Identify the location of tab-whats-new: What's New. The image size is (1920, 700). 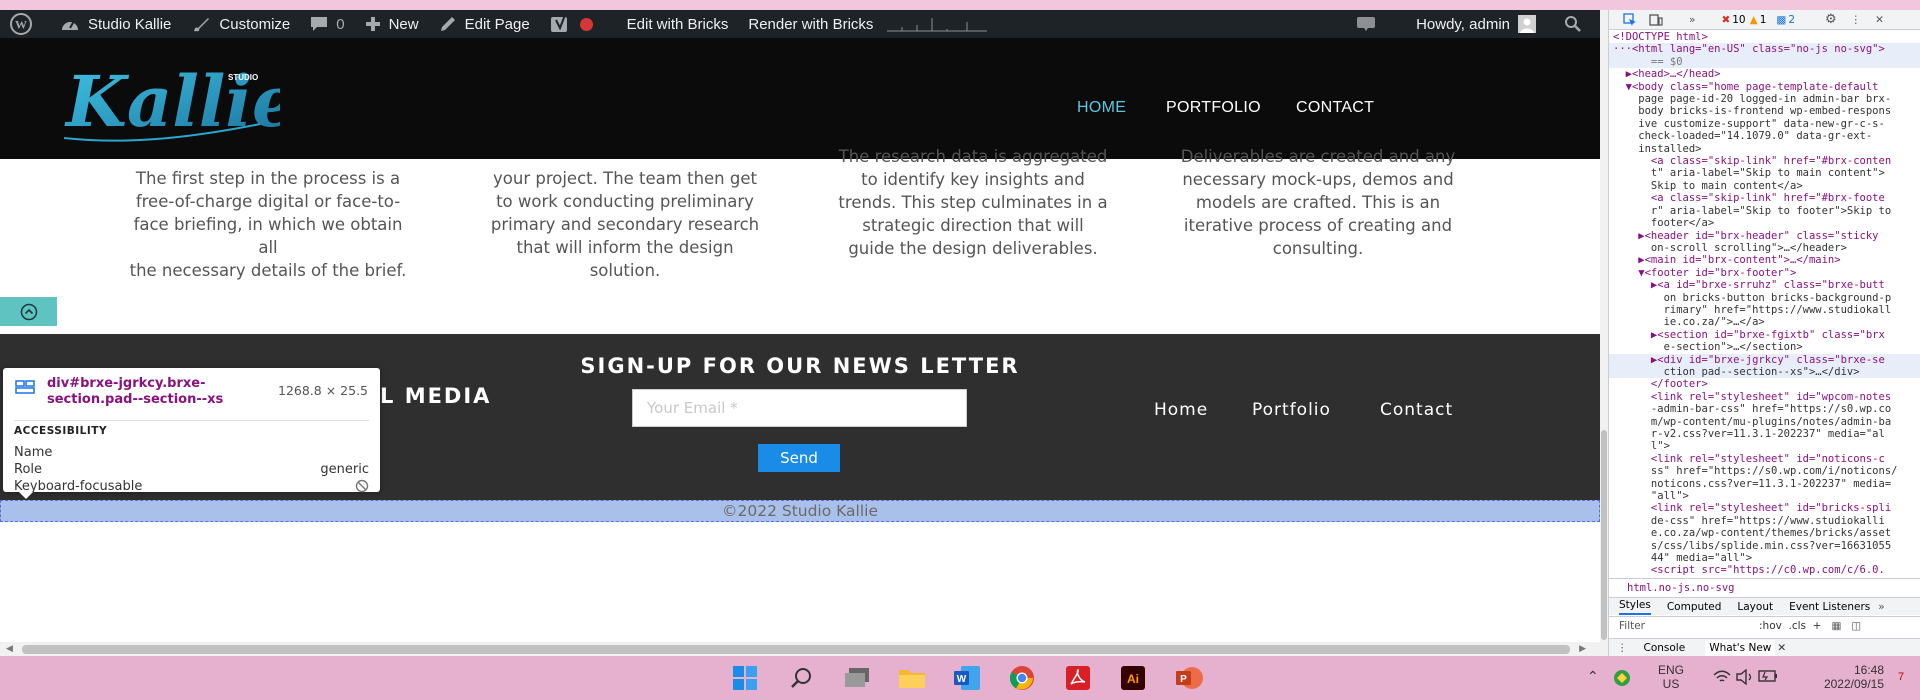
(1740, 647).